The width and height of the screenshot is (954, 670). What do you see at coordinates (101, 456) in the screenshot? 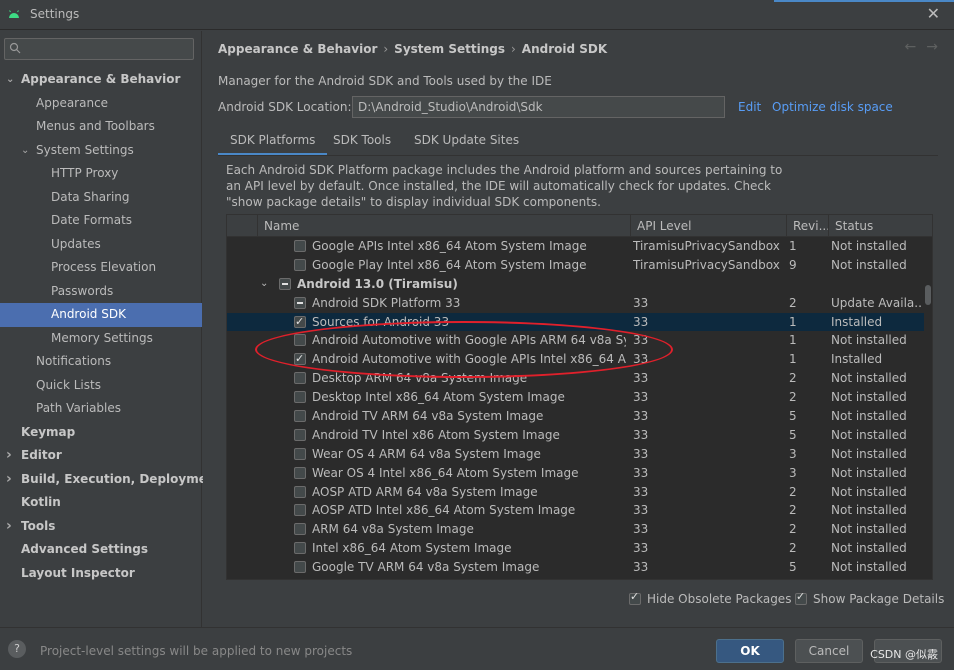
I see `sidebar-item-editor: › Editor` at bounding box center [101, 456].